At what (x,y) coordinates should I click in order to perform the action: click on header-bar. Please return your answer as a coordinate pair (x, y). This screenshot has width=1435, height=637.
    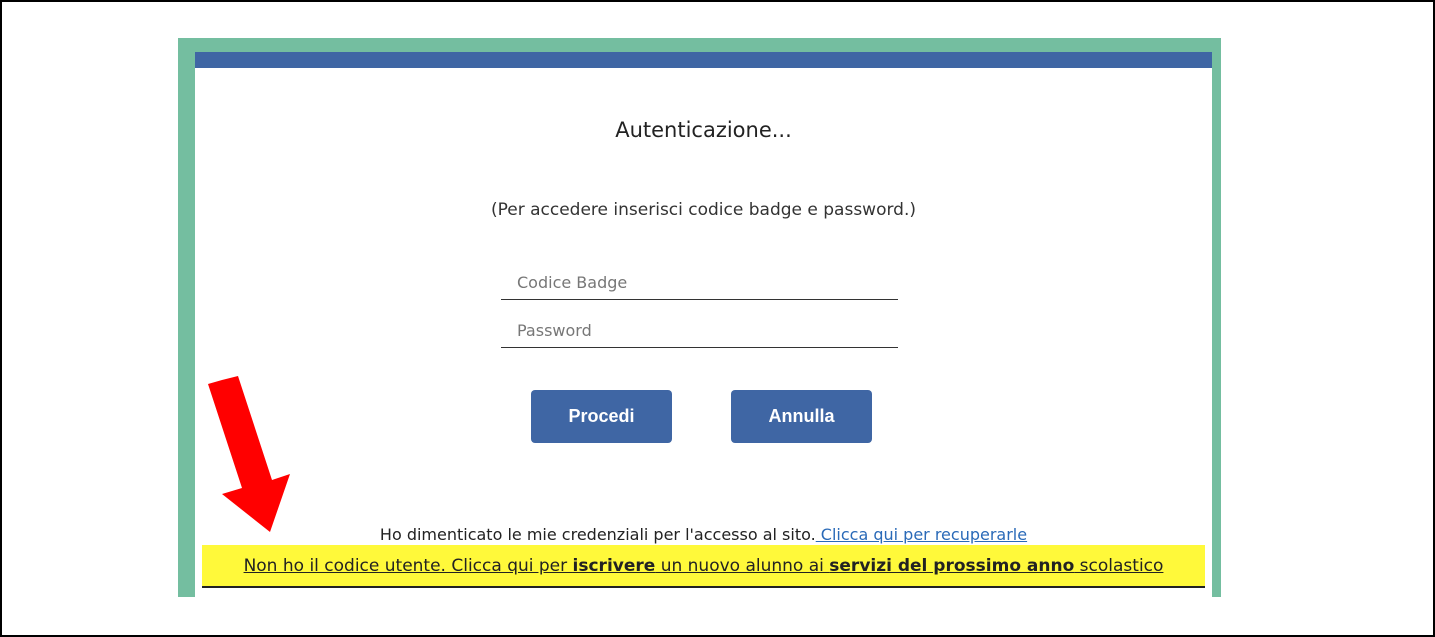
    Looking at the image, I should click on (703, 60).